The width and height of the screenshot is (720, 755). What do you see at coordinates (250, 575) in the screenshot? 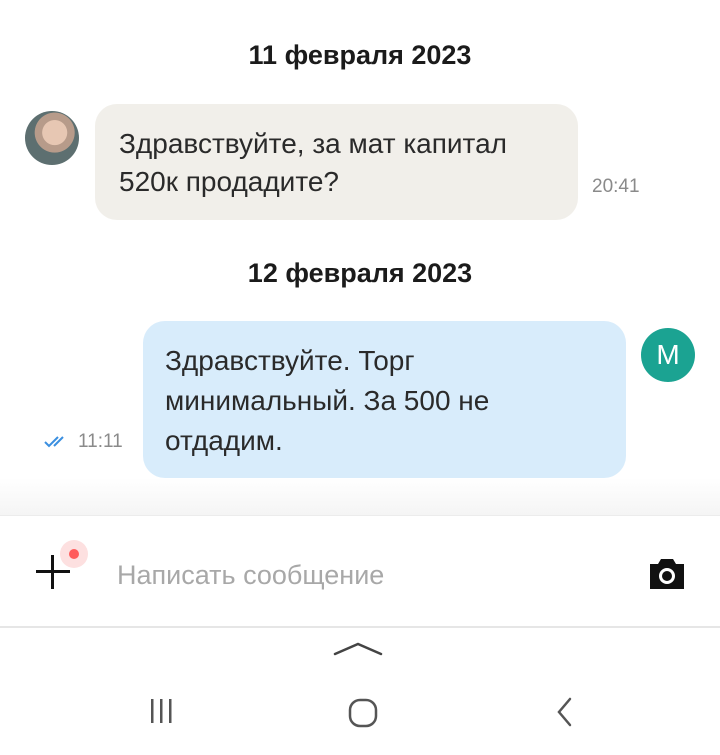
I see `message-input: Написать сообщение` at bounding box center [250, 575].